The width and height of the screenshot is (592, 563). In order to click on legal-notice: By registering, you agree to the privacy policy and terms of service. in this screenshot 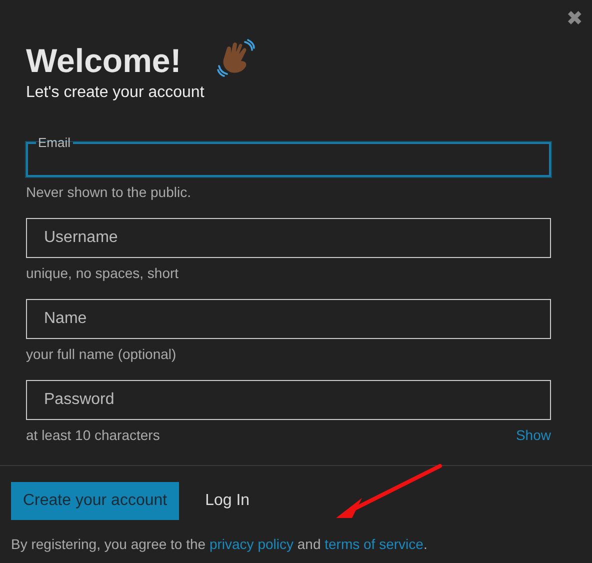, I will do `click(219, 544)`.